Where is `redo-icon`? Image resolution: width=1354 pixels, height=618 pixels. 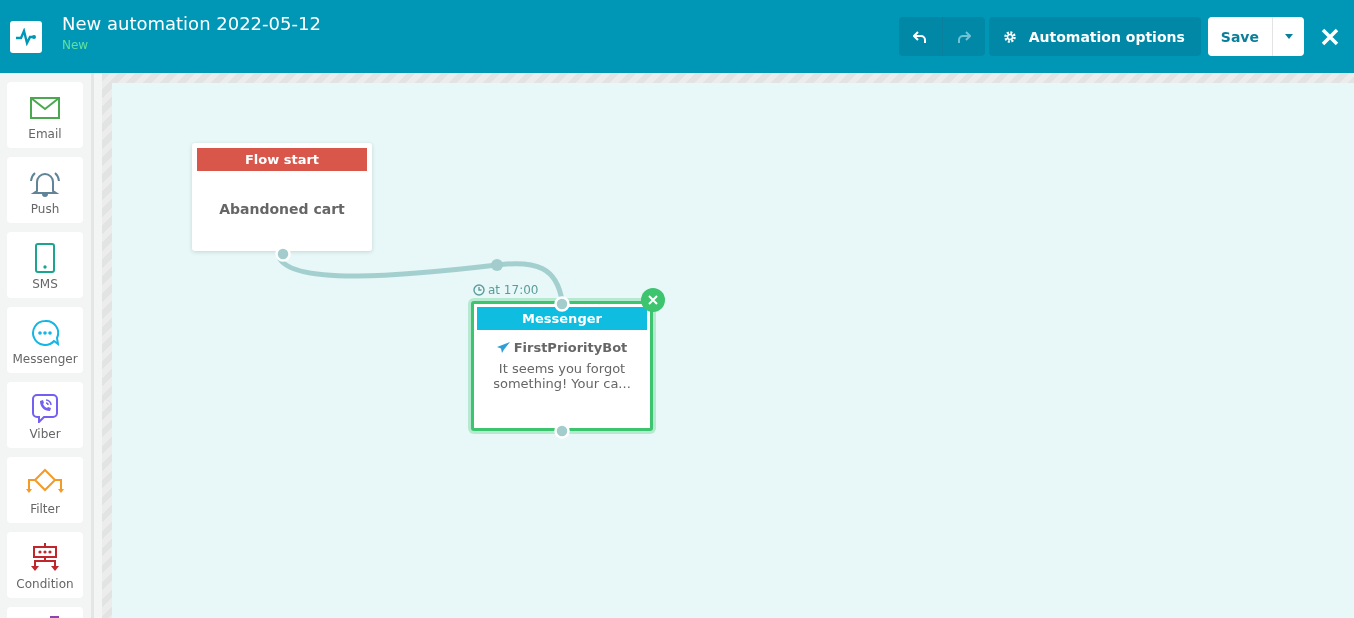
redo-icon is located at coordinates (963, 36).